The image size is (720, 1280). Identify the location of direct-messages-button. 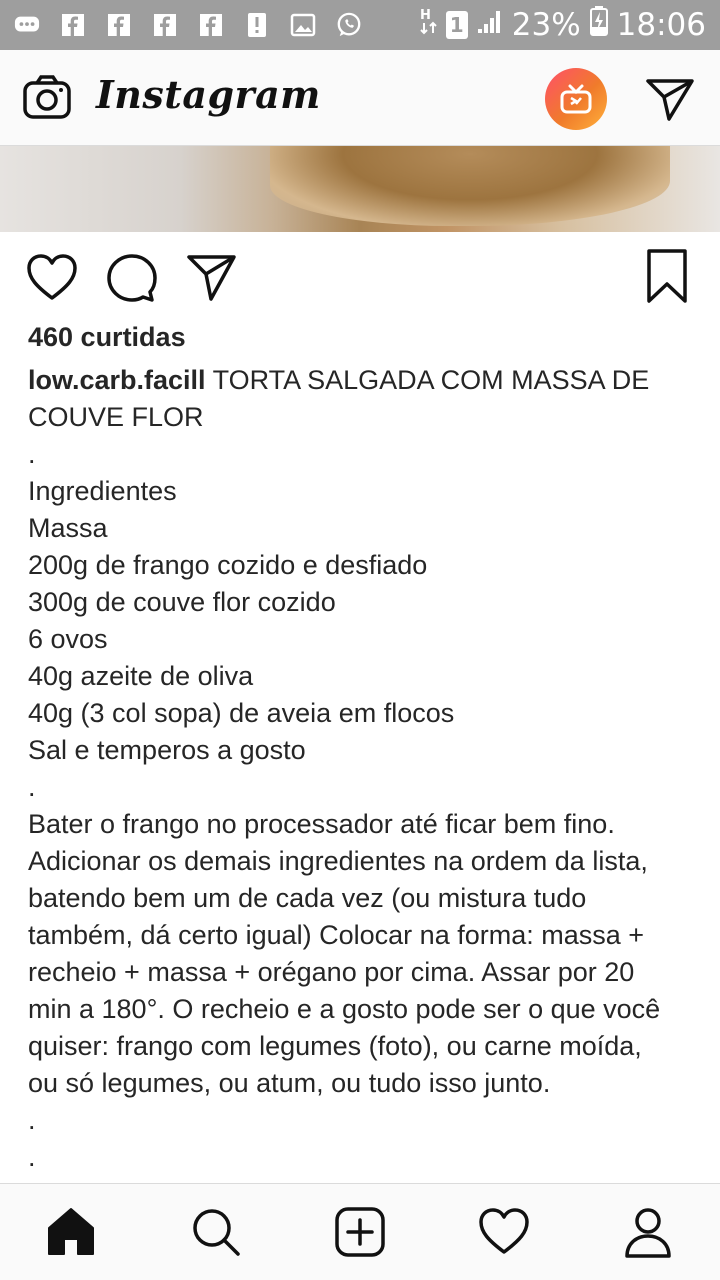
(670, 99).